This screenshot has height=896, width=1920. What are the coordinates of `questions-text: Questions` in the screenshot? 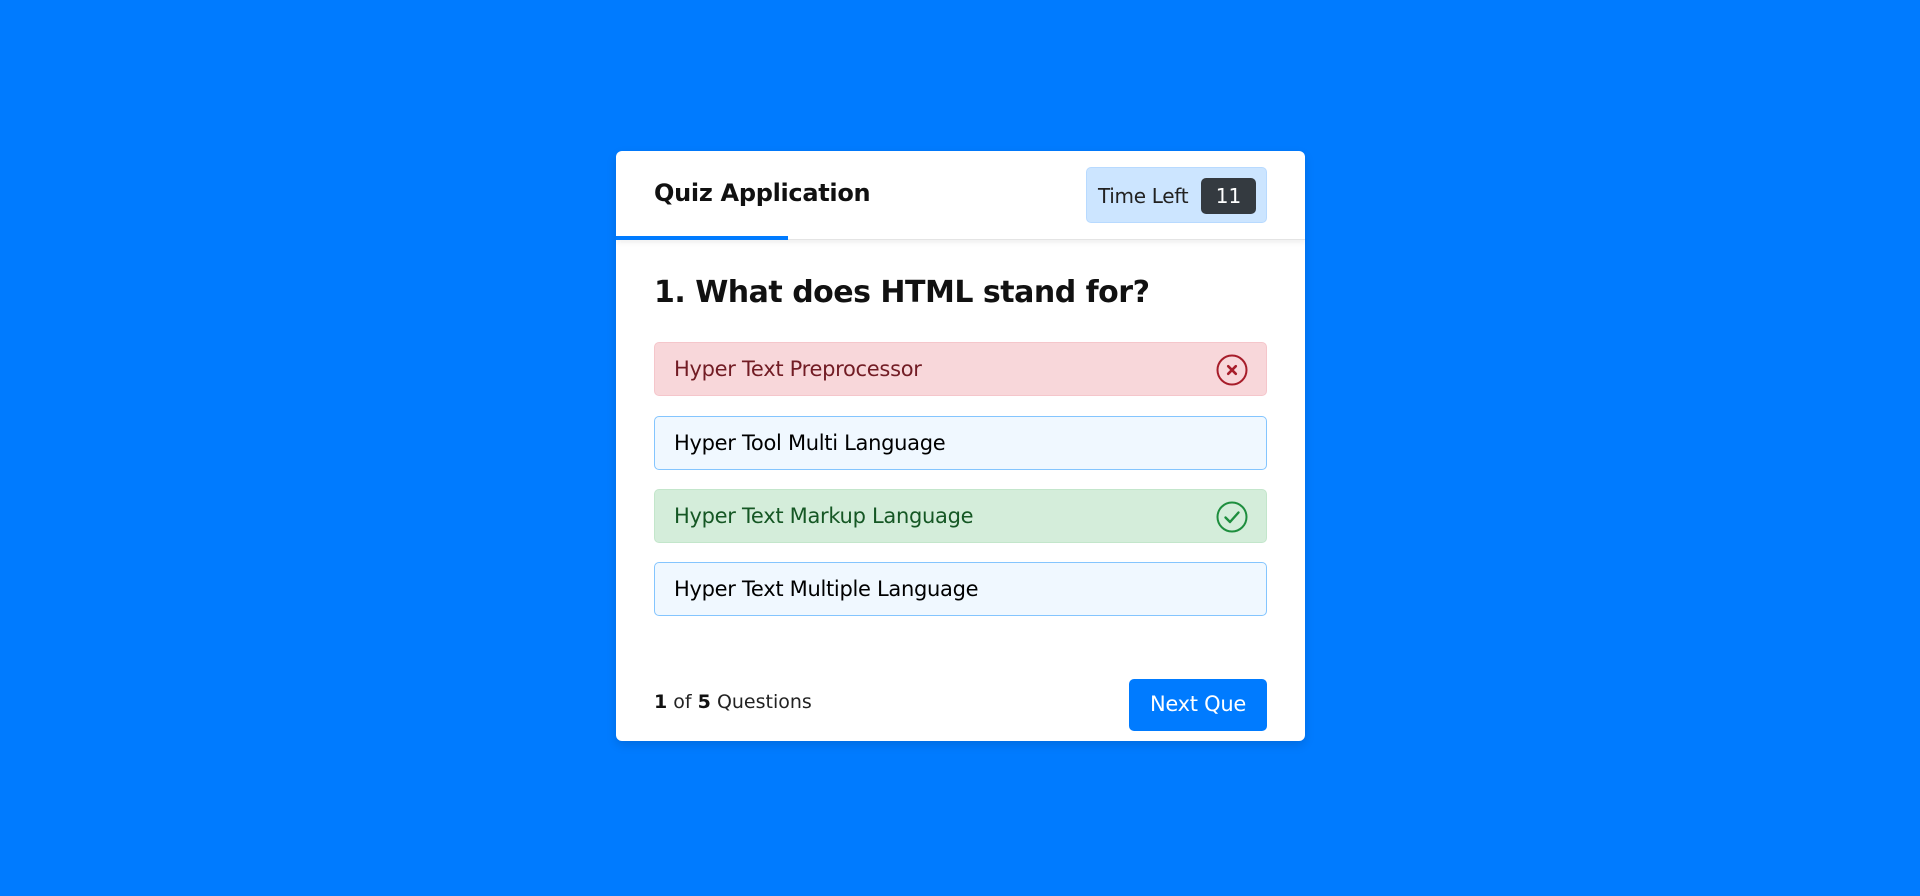 It's located at (764, 702).